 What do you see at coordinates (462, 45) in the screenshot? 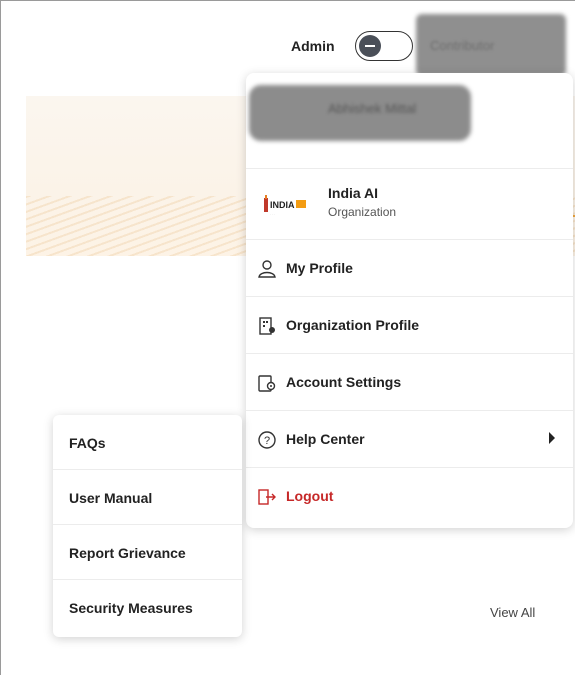
I see `contributor-label: Contributor` at bounding box center [462, 45].